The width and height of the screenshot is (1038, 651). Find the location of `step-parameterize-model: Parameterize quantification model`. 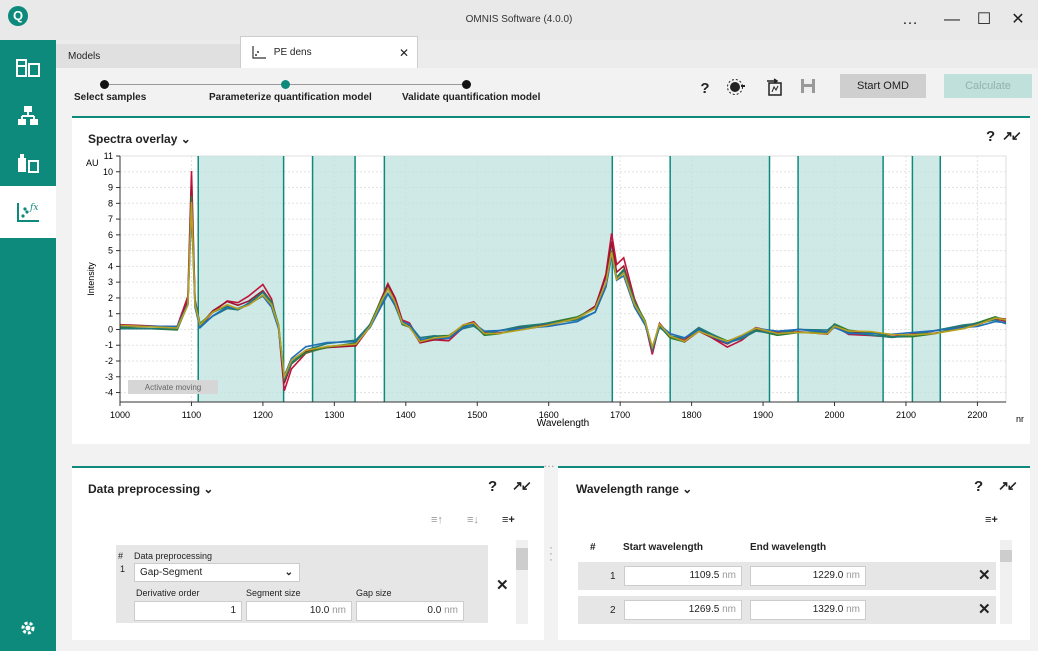

step-parameterize-model: Parameterize quantification model is located at coordinates (290, 97).